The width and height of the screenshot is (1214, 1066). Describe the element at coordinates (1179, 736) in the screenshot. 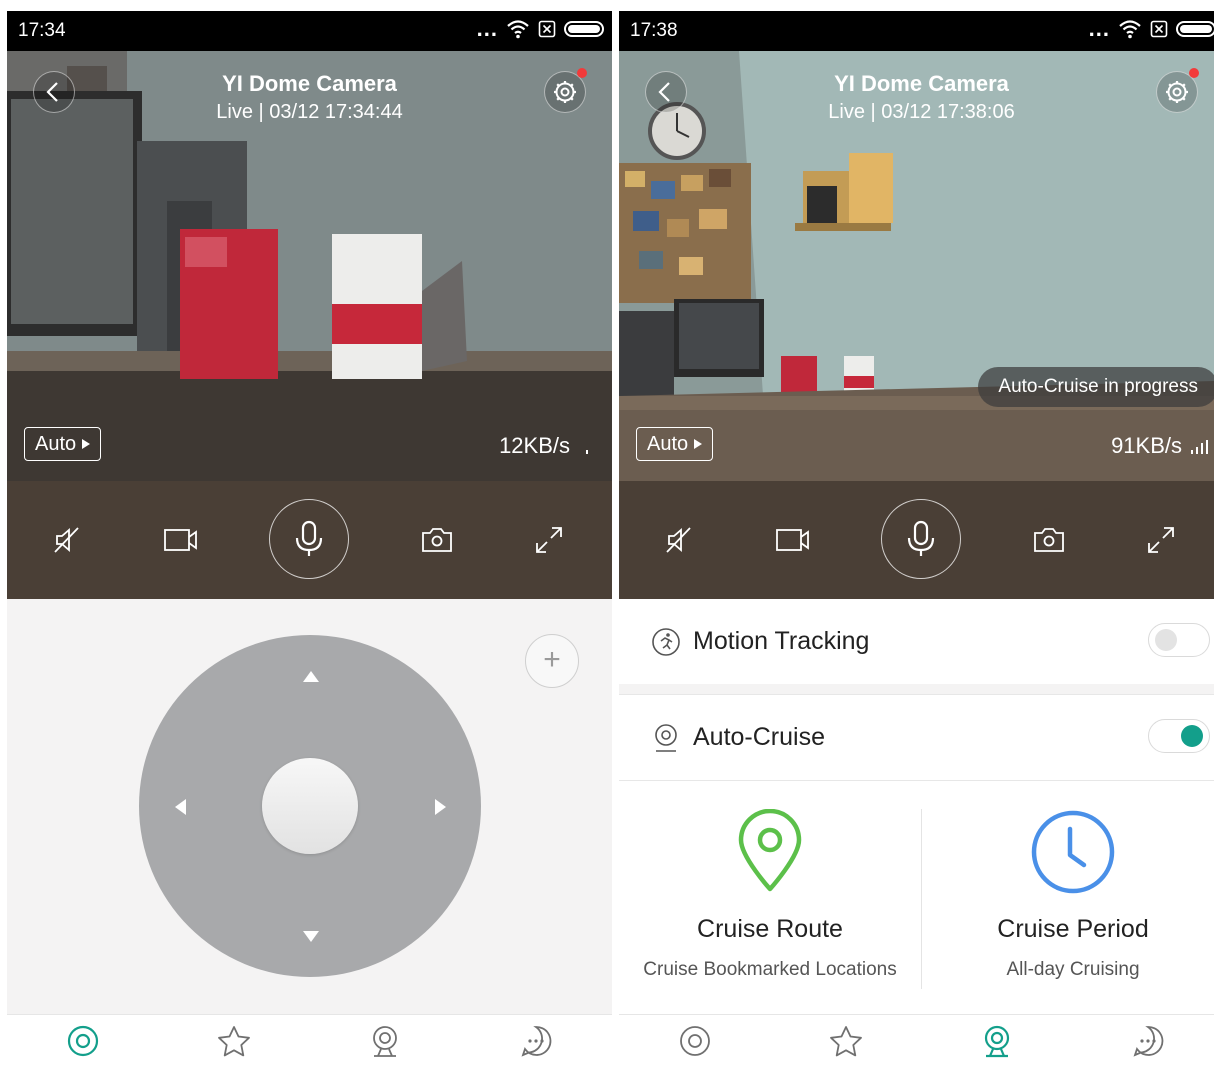

I see `auto-cruise-toggle` at that location.